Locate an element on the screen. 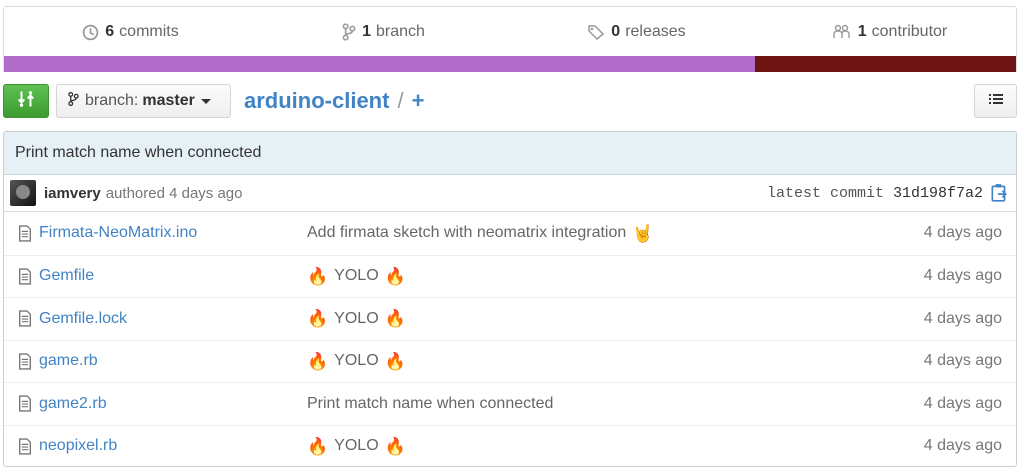 The width and height of the screenshot is (1024, 475). file-name: Firmata-NeoMatrix.ino is located at coordinates (173, 233).